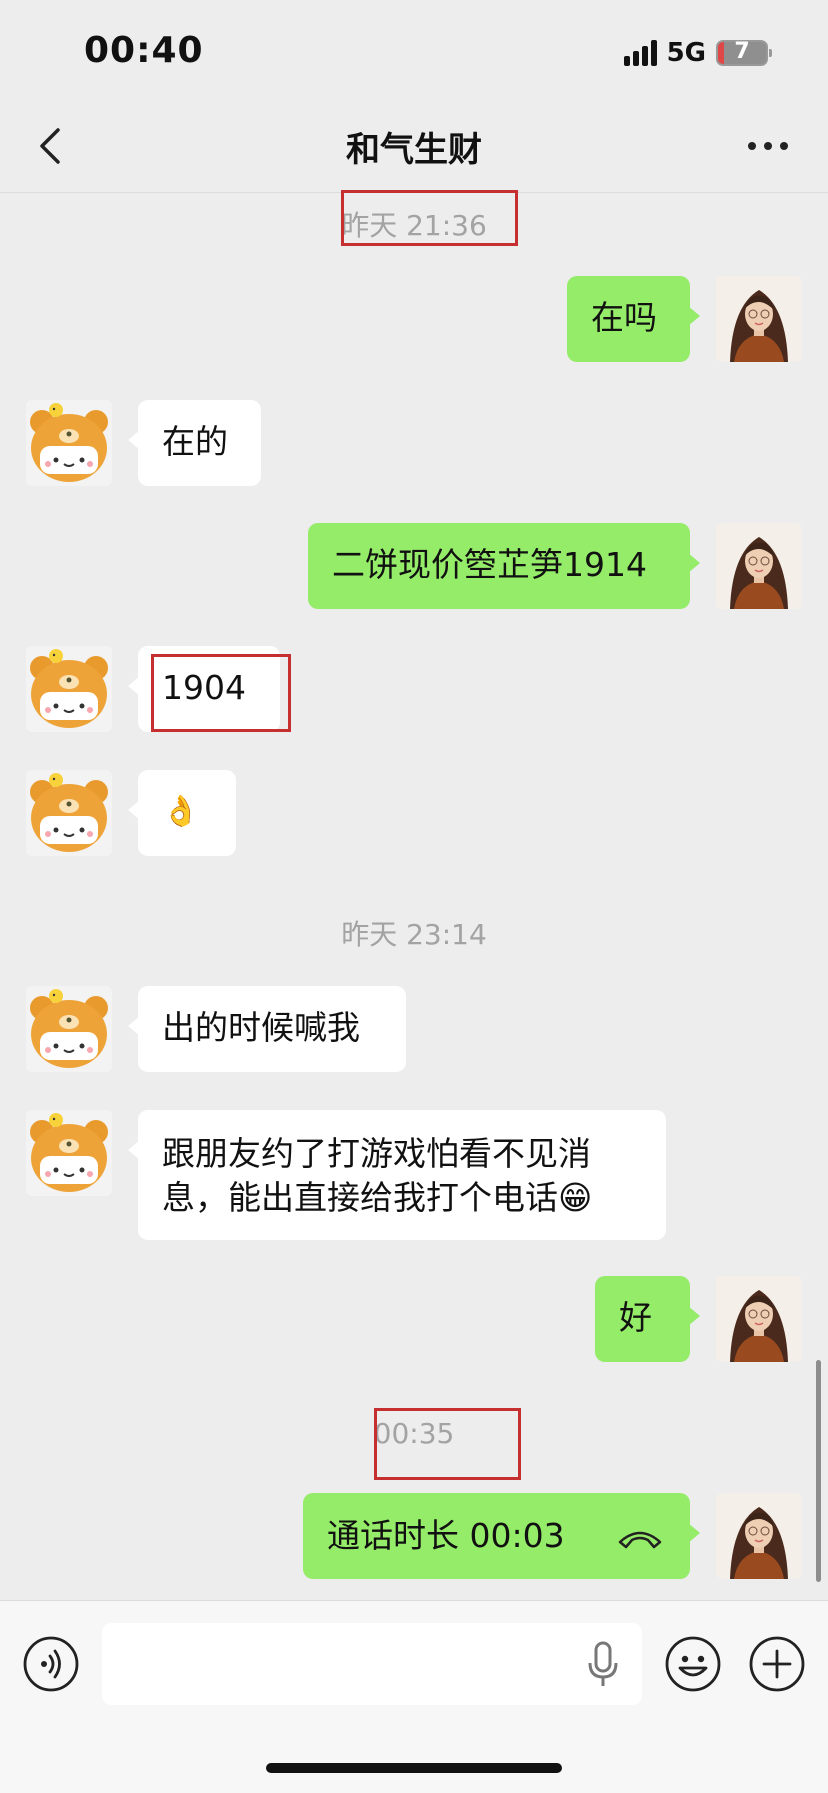 The height and width of the screenshot is (1793, 828). Describe the element at coordinates (504, 566) in the screenshot. I see `message-bubble-sent: 二饼现价箜芷笋1914` at that location.